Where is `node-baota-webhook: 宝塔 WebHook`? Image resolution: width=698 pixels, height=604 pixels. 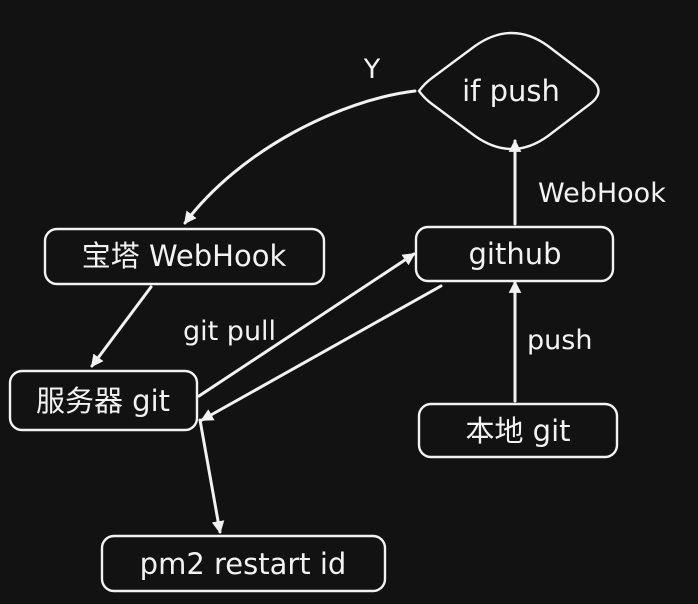 node-baota-webhook: 宝塔 WebHook is located at coordinates (184, 256).